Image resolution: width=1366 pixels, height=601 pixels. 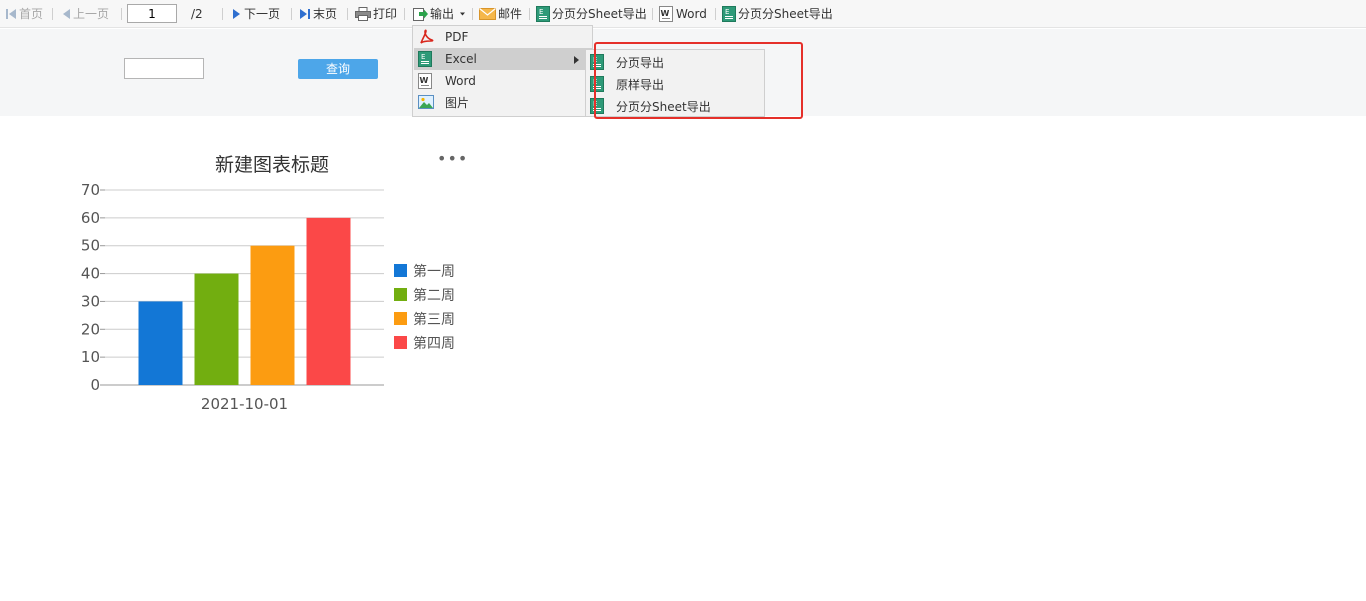 I want to click on export-icon, so click(x=420, y=14).